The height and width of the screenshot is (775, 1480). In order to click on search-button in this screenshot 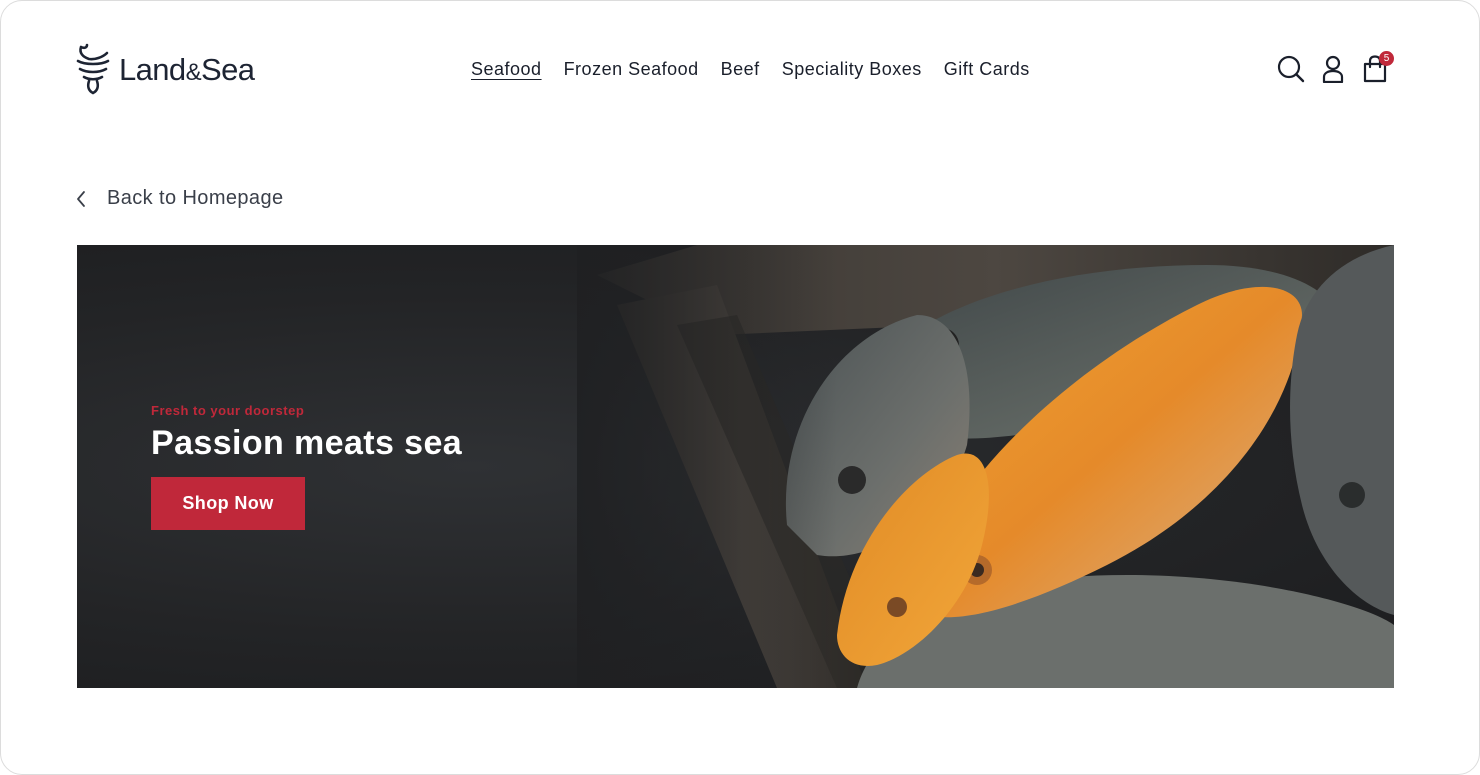, I will do `click(1291, 69)`.